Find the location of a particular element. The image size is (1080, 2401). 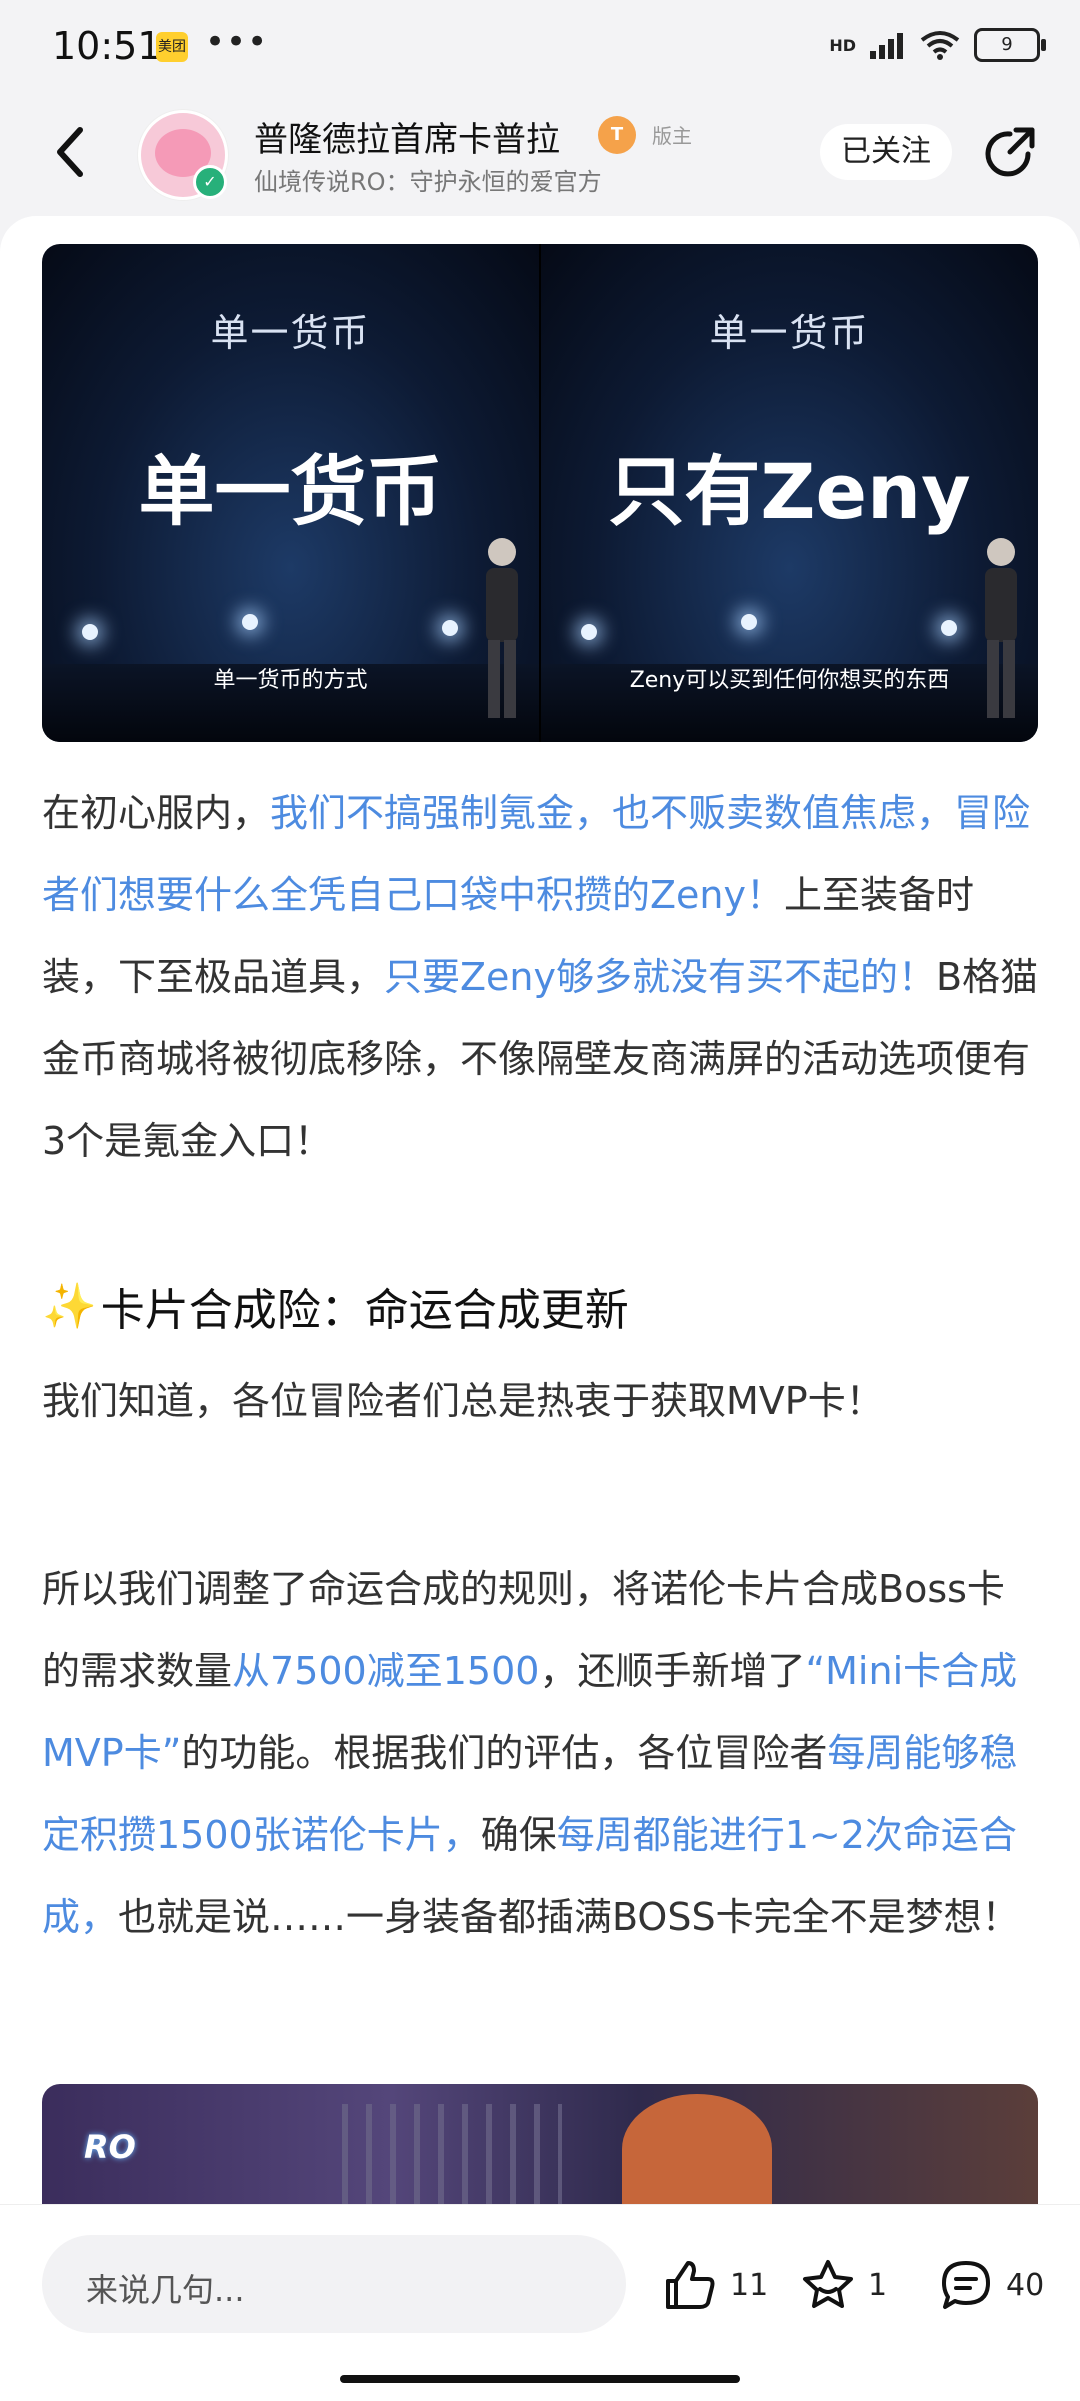

banner-panel-left: 单一货币 单一货币 单一货币的方式 is located at coordinates (290, 493).